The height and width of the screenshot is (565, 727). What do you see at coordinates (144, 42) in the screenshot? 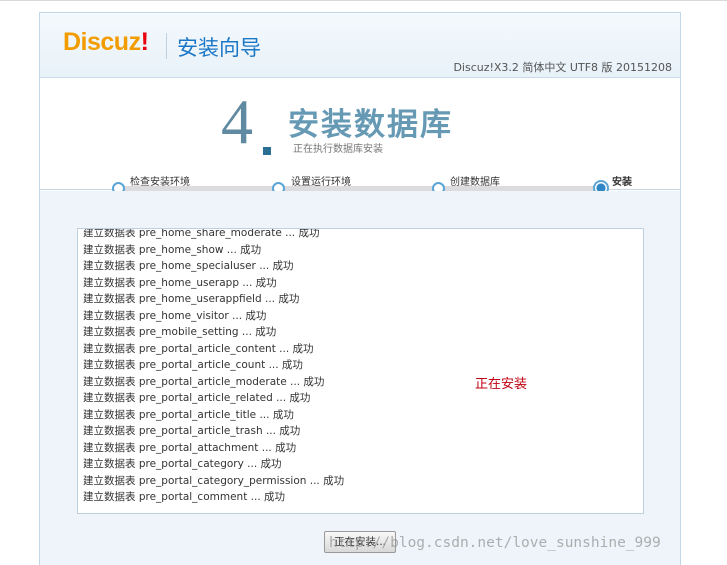
I see `logo-bang: !` at bounding box center [144, 42].